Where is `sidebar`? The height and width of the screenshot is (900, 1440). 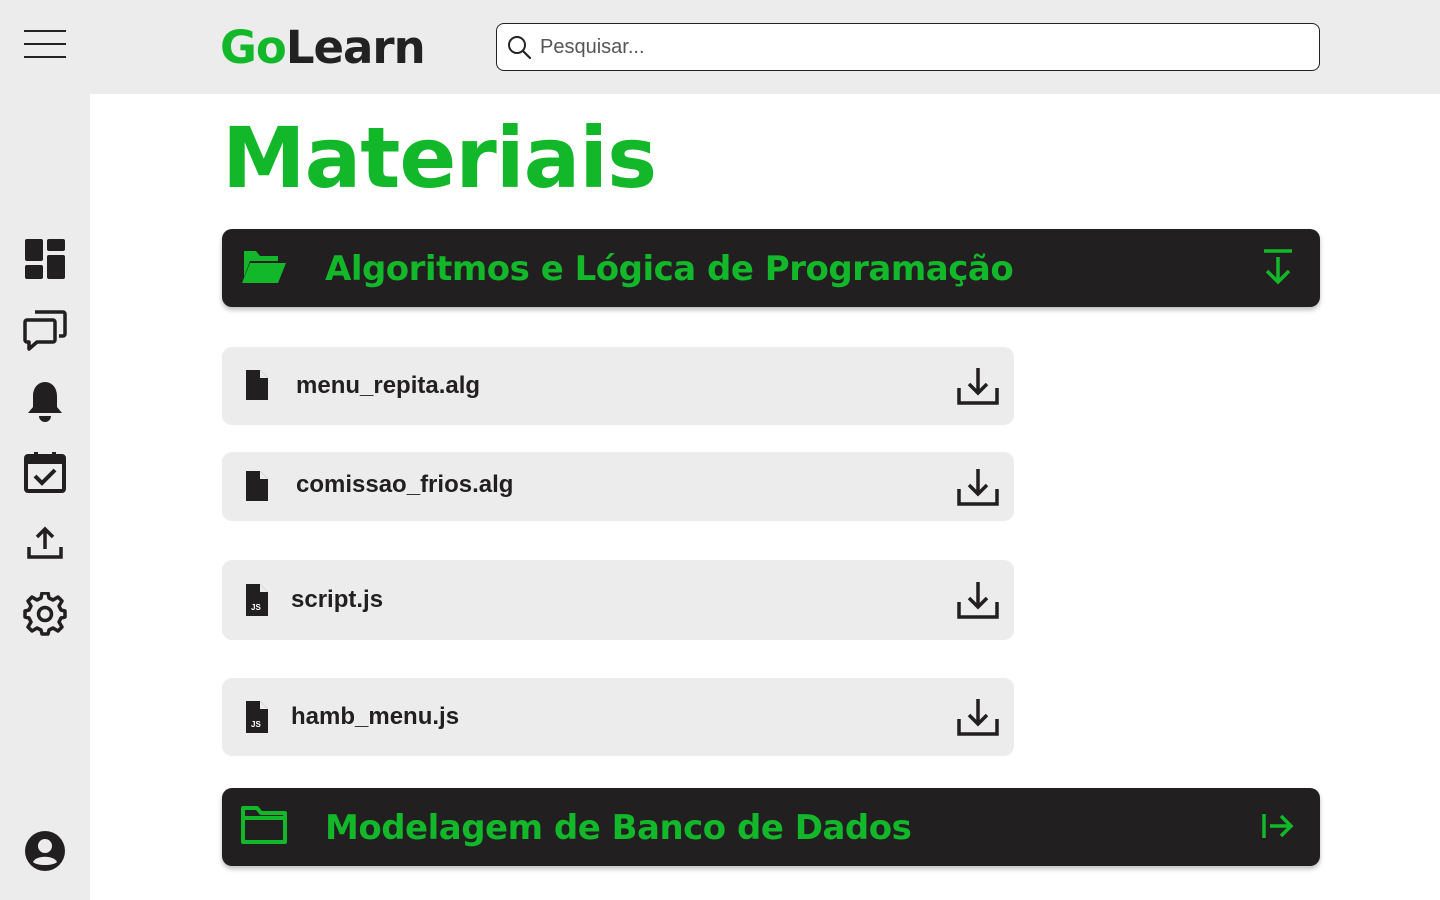
sidebar is located at coordinates (45, 497).